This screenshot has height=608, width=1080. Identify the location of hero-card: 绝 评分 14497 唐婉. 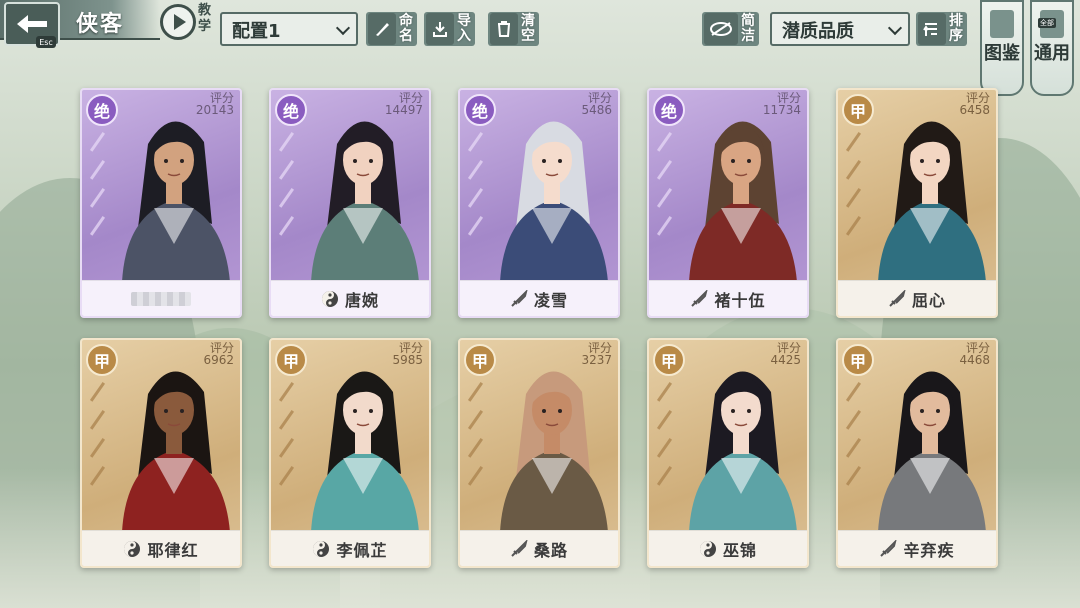
(350, 203).